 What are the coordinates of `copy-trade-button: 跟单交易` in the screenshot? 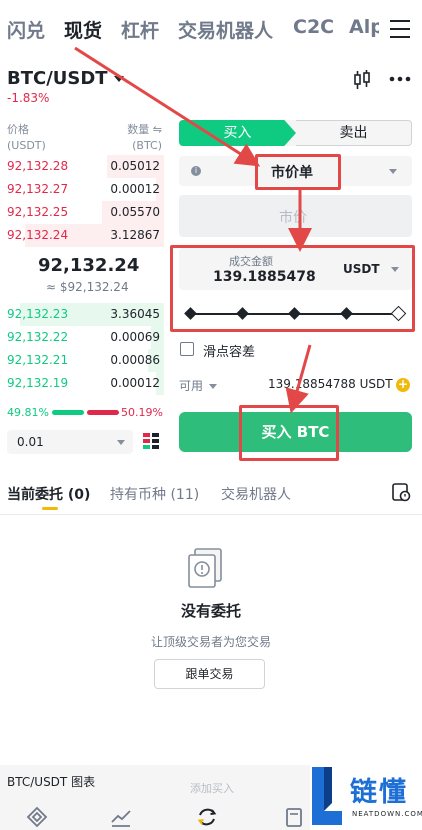 It's located at (209, 674).